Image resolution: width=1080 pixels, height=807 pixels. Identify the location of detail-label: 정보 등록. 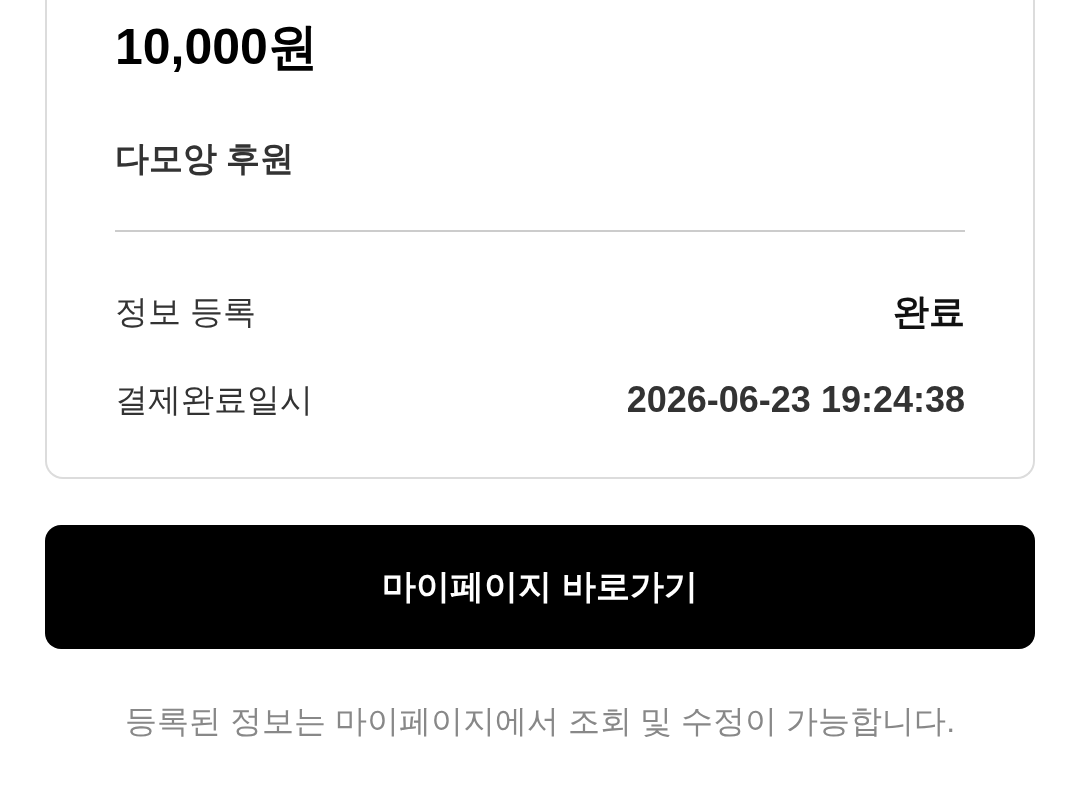
(186, 312).